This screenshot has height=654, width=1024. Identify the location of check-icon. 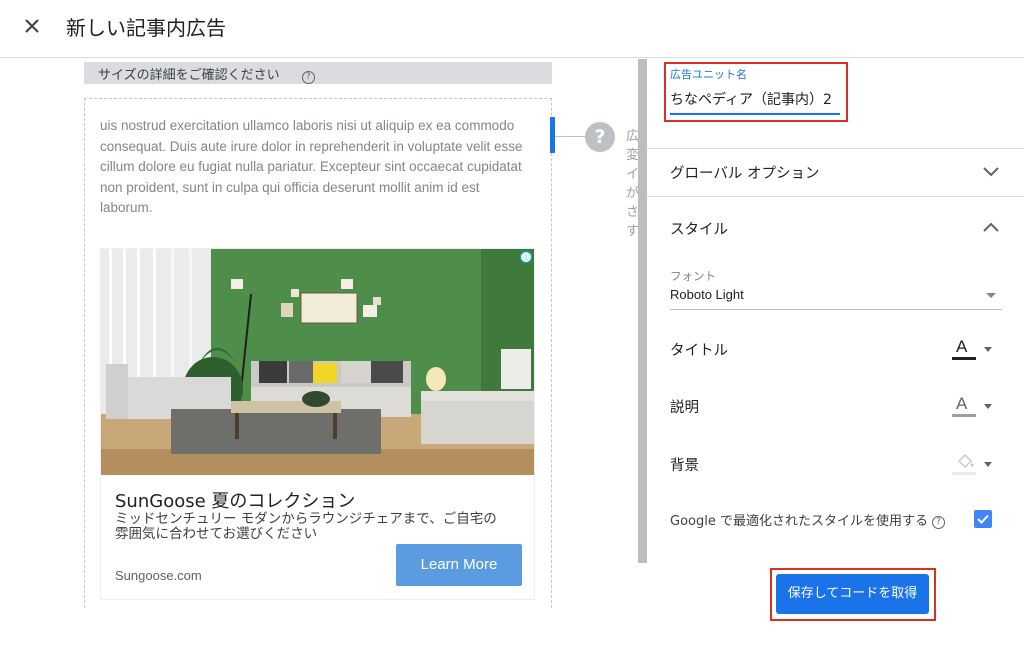
(983, 519).